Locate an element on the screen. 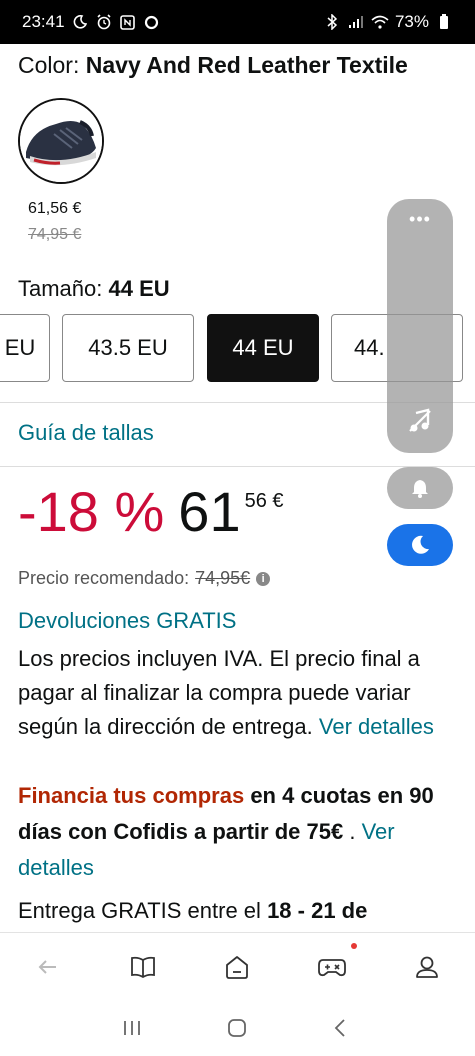 The height and width of the screenshot is (1056, 475). recent-apps-button is located at coordinates (132, 1028).